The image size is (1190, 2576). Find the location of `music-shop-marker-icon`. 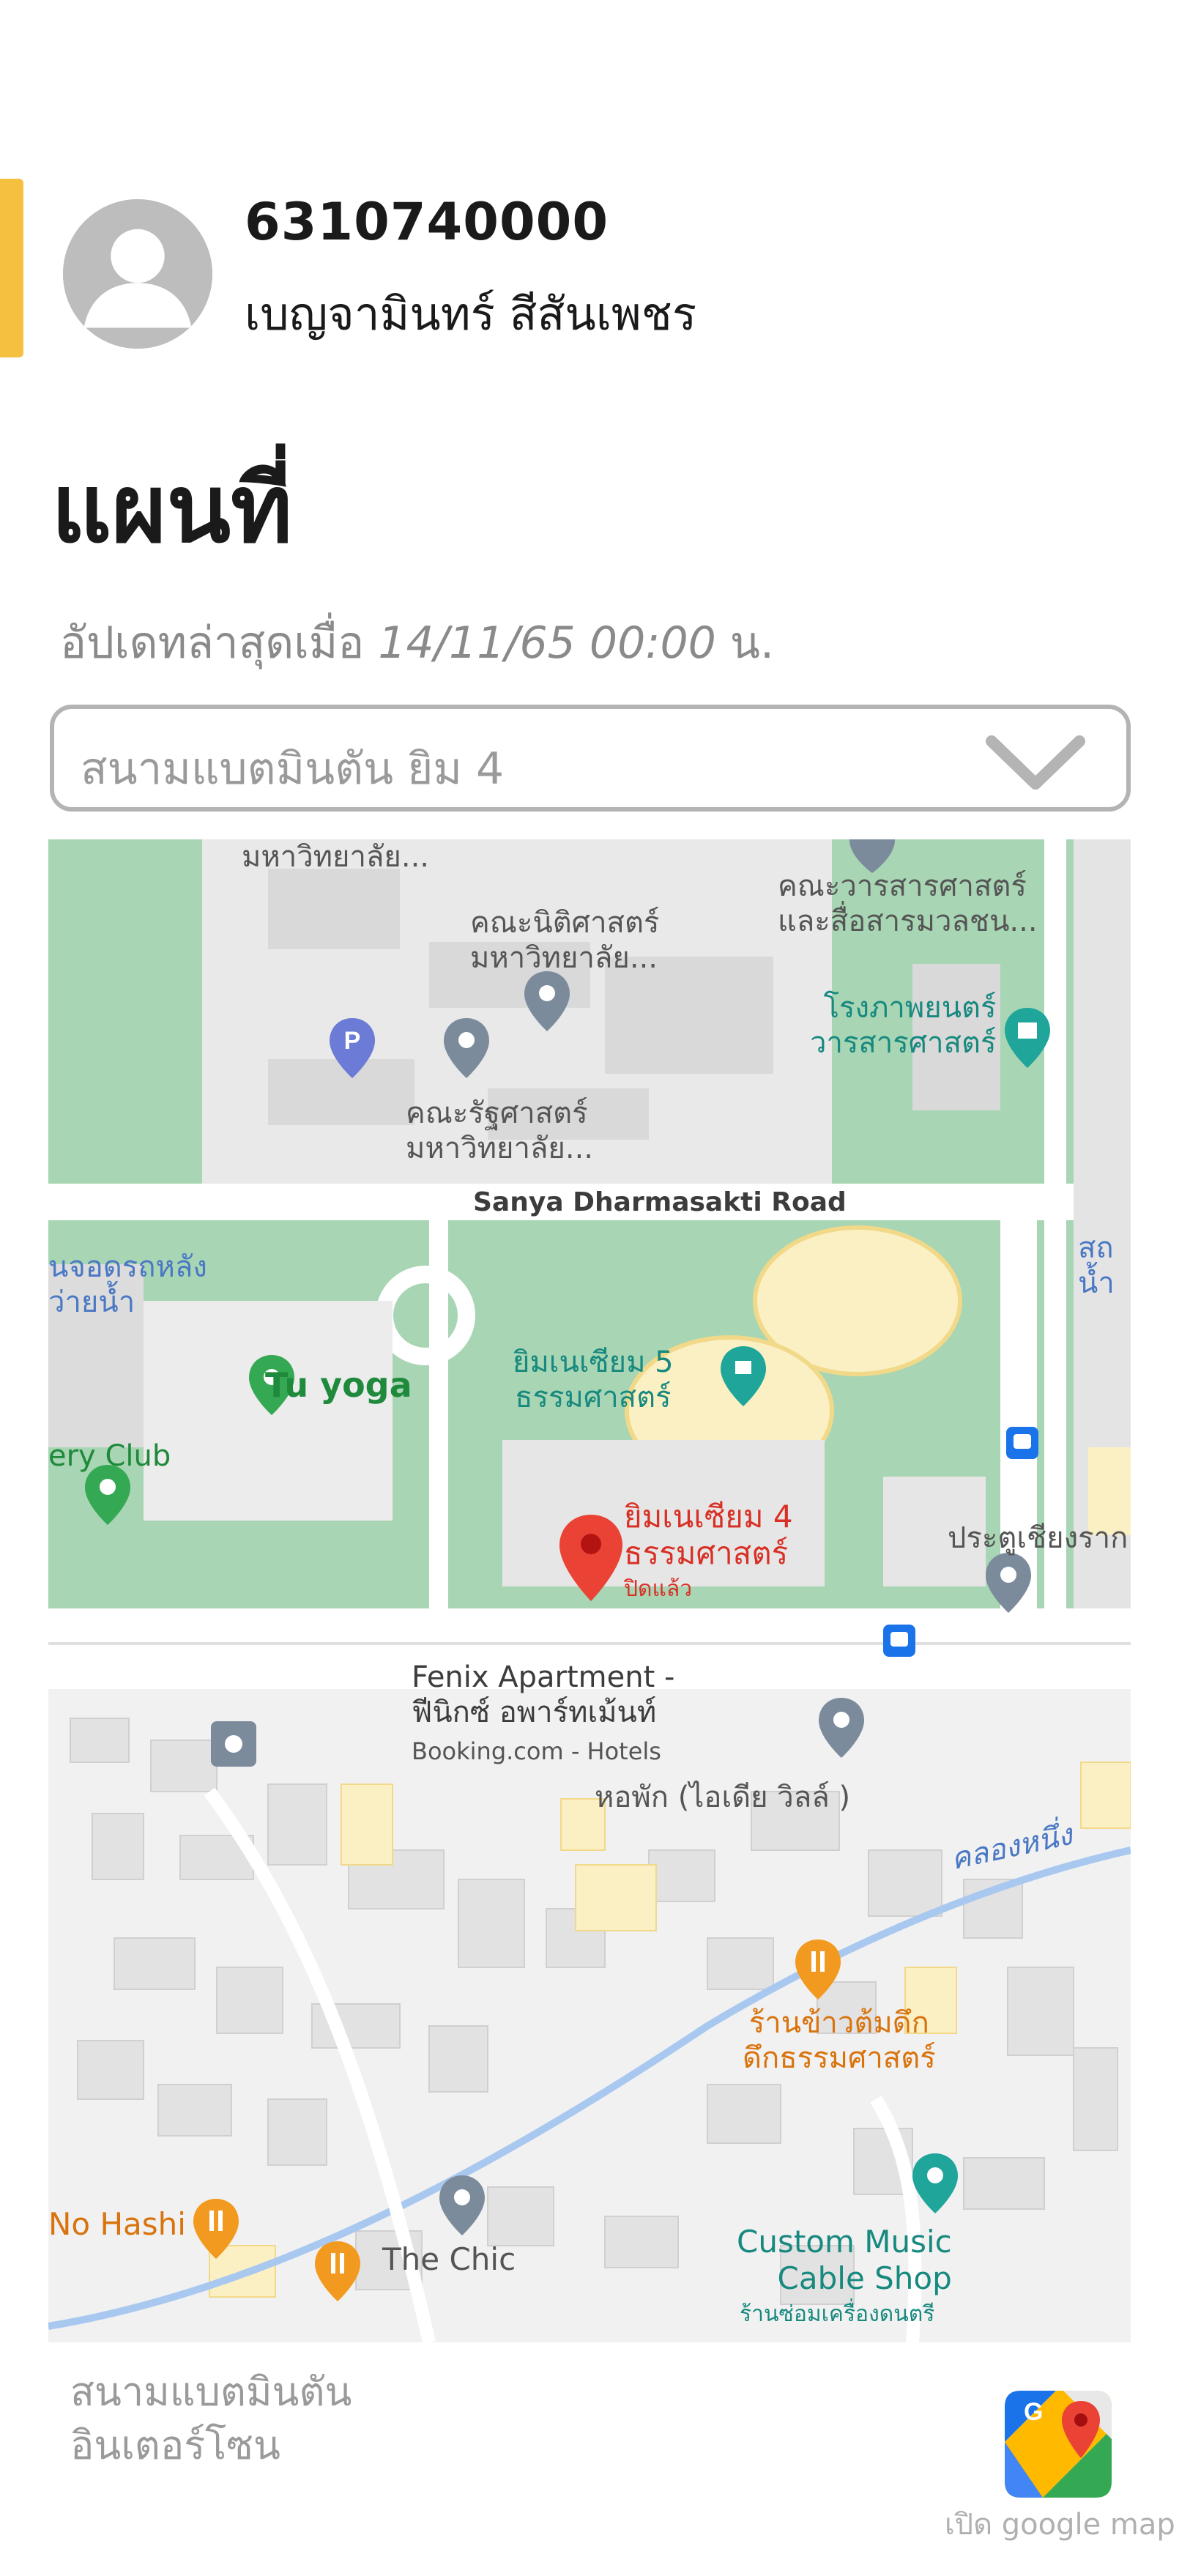

music-shop-marker-icon is located at coordinates (935, 2183).